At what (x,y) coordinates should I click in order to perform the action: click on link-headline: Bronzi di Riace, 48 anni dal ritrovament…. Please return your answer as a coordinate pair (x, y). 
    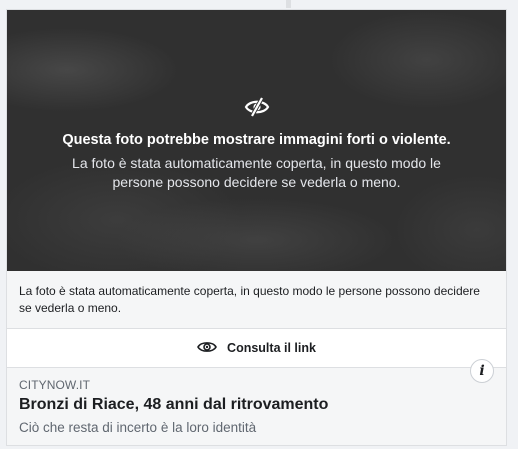
    Looking at the image, I should click on (256, 405).